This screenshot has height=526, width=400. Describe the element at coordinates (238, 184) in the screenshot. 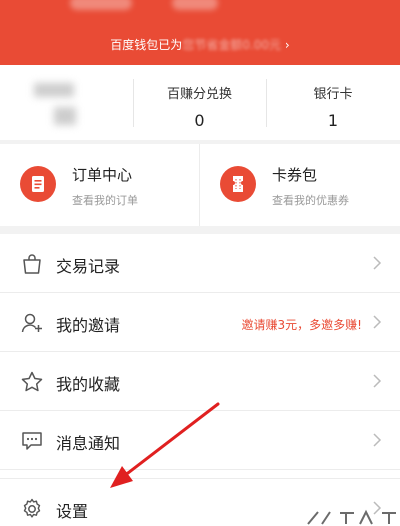

I see `ticket-icon` at that location.